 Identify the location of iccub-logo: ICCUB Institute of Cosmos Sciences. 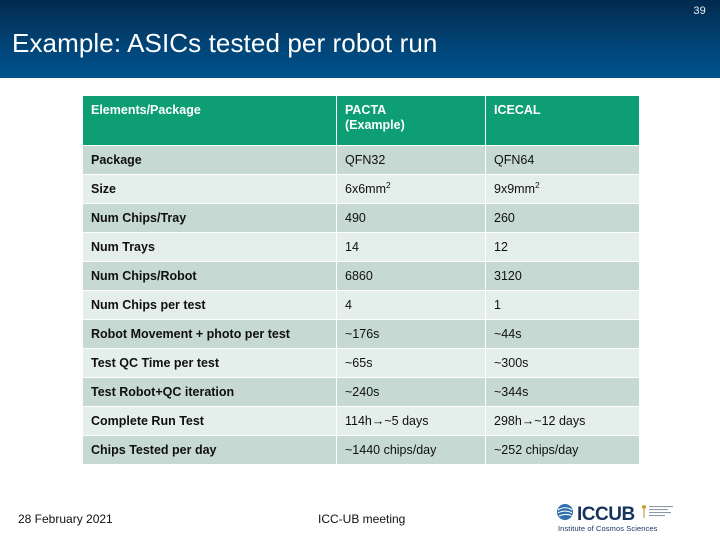
(632, 519).